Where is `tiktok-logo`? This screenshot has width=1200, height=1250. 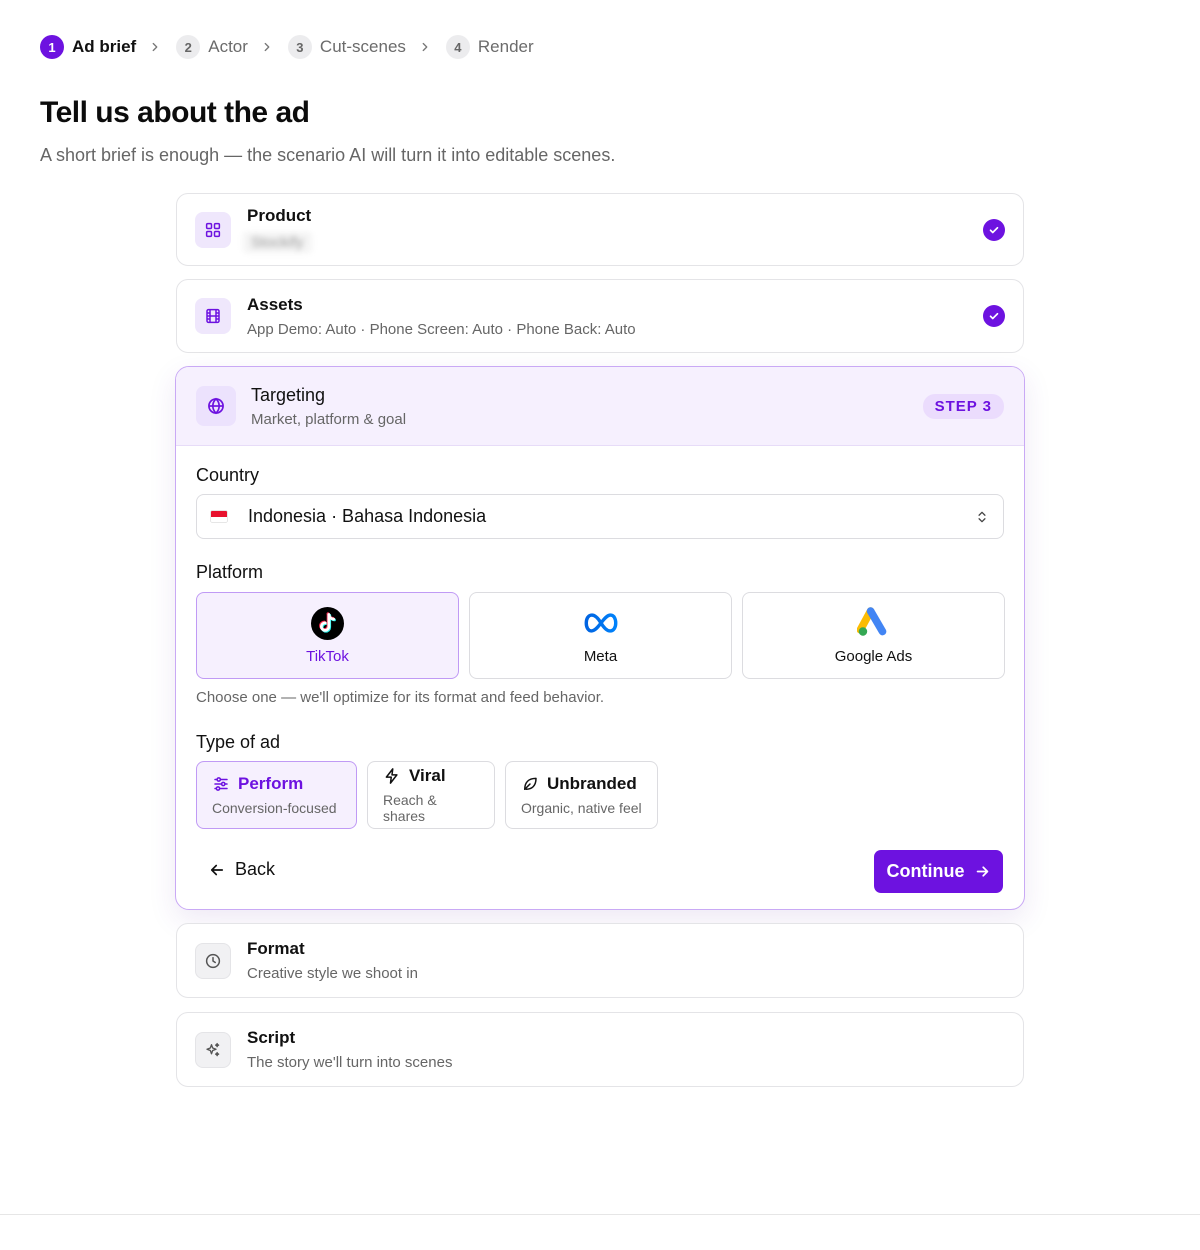
tiktok-logo is located at coordinates (327, 623).